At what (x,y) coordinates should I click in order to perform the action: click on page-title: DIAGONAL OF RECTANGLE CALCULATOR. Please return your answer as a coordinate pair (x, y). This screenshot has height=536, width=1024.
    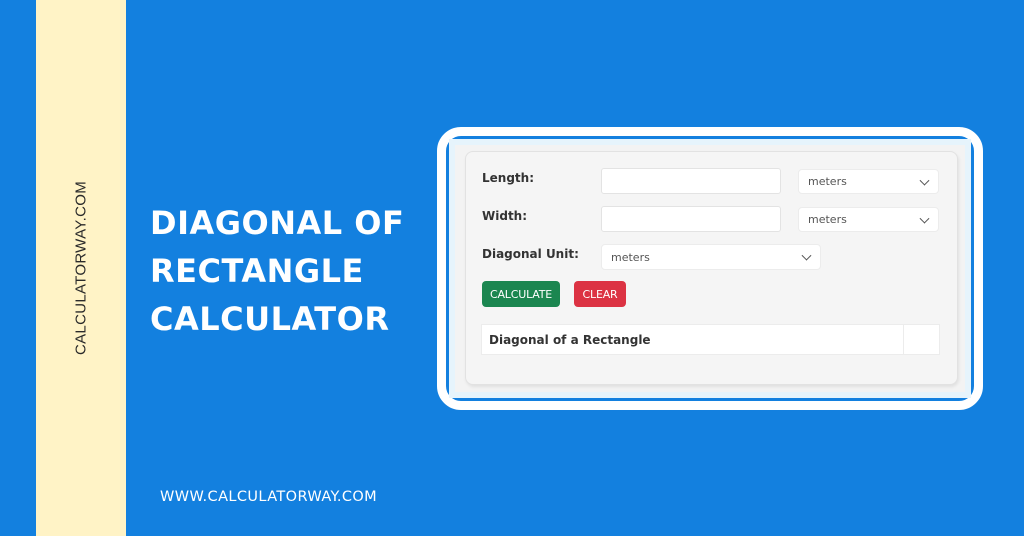
    Looking at the image, I should click on (277, 271).